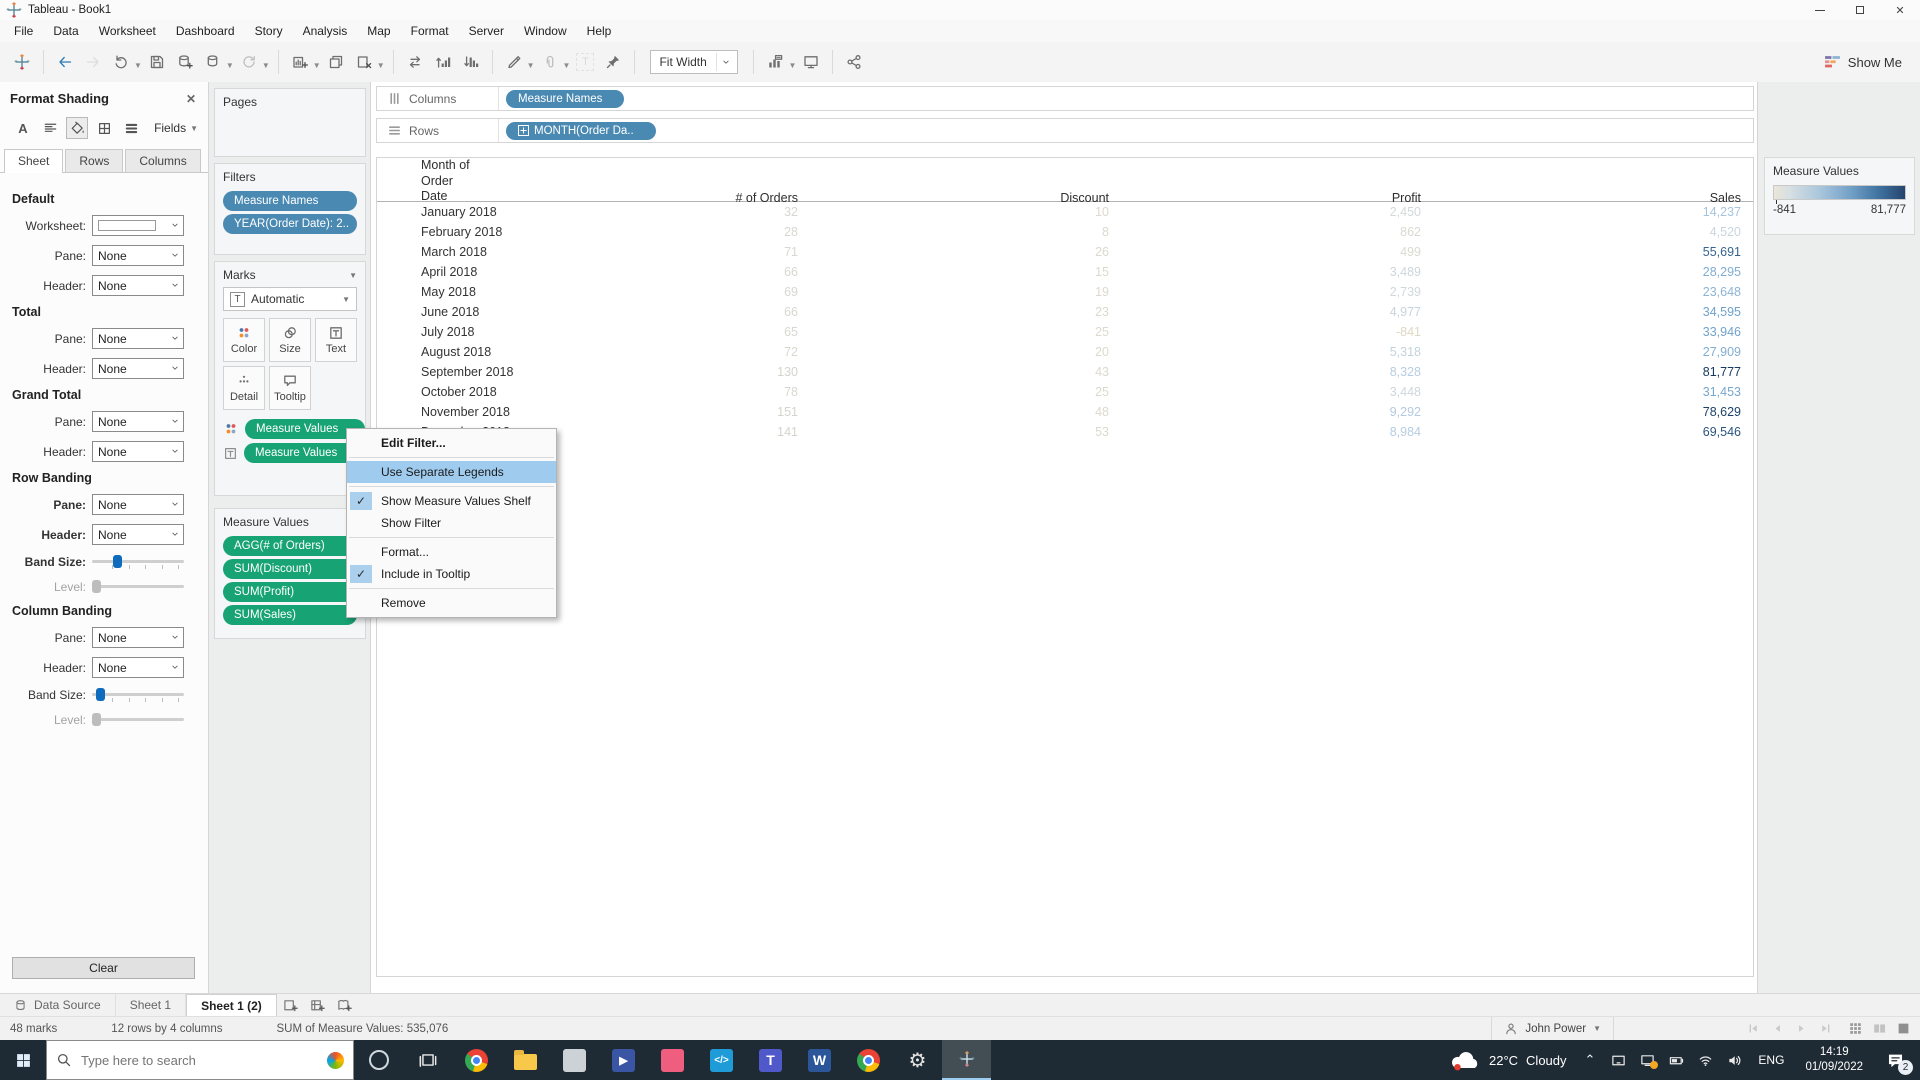 The image size is (1920, 1080). What do you see at coordinates (1581, 432) in the screenshot?
I see `table-cell: 69,546` at bounding box center [1581, 432].